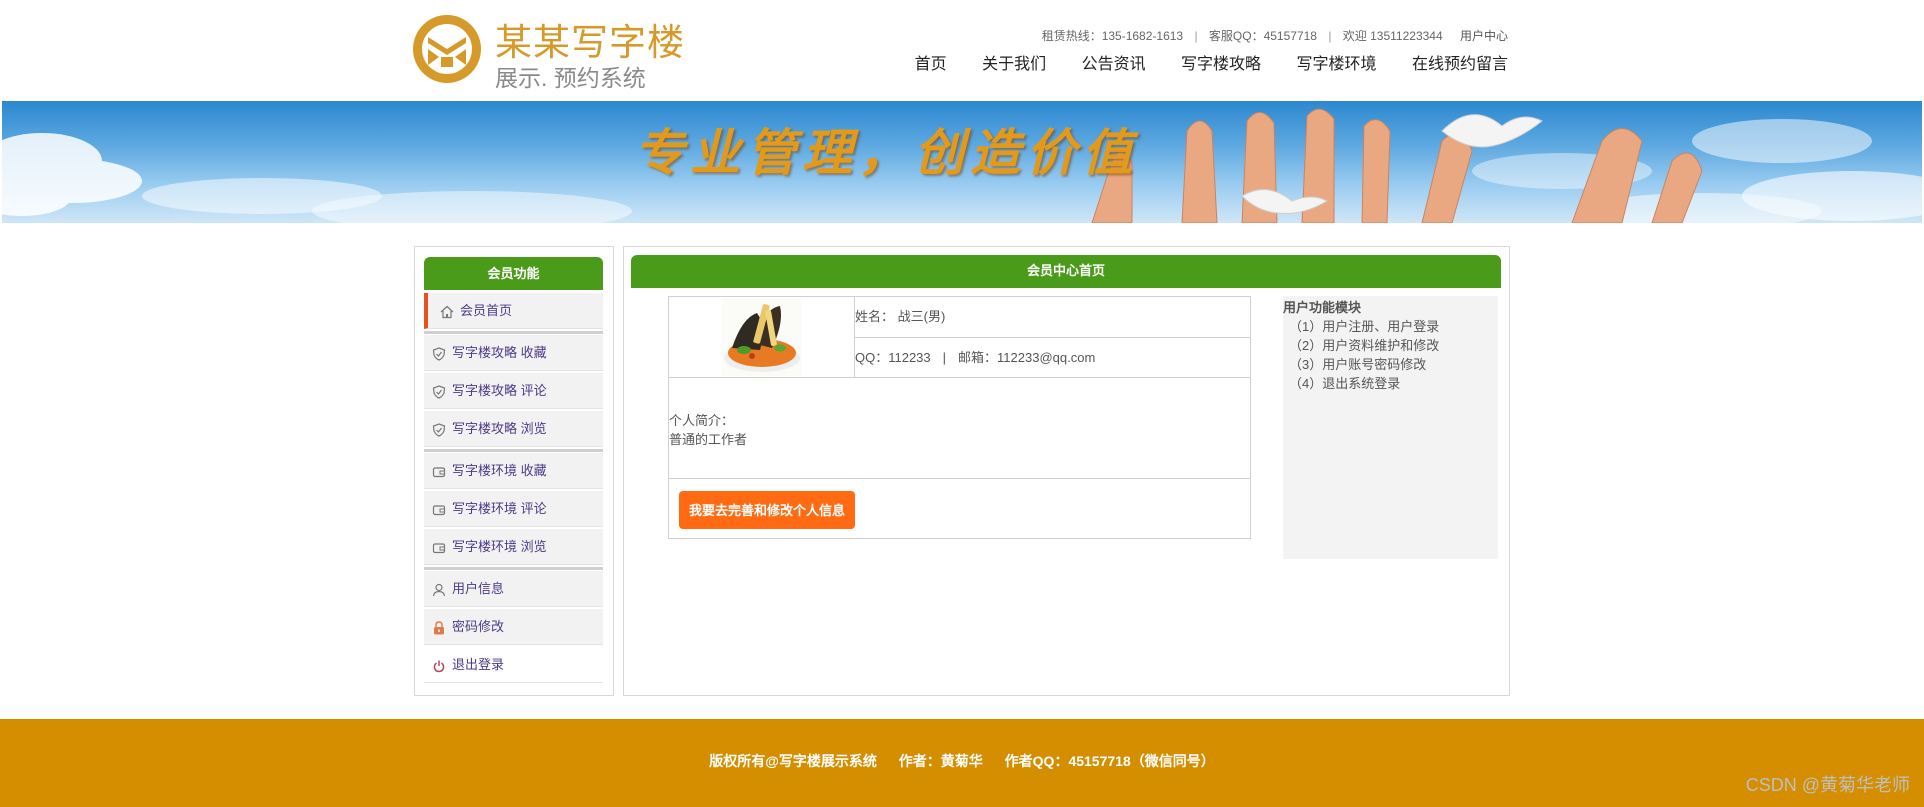 The width and height of the screenshot is (1924, 807). I want to click on intro-text: 普通的工作者, so click(708, 439).